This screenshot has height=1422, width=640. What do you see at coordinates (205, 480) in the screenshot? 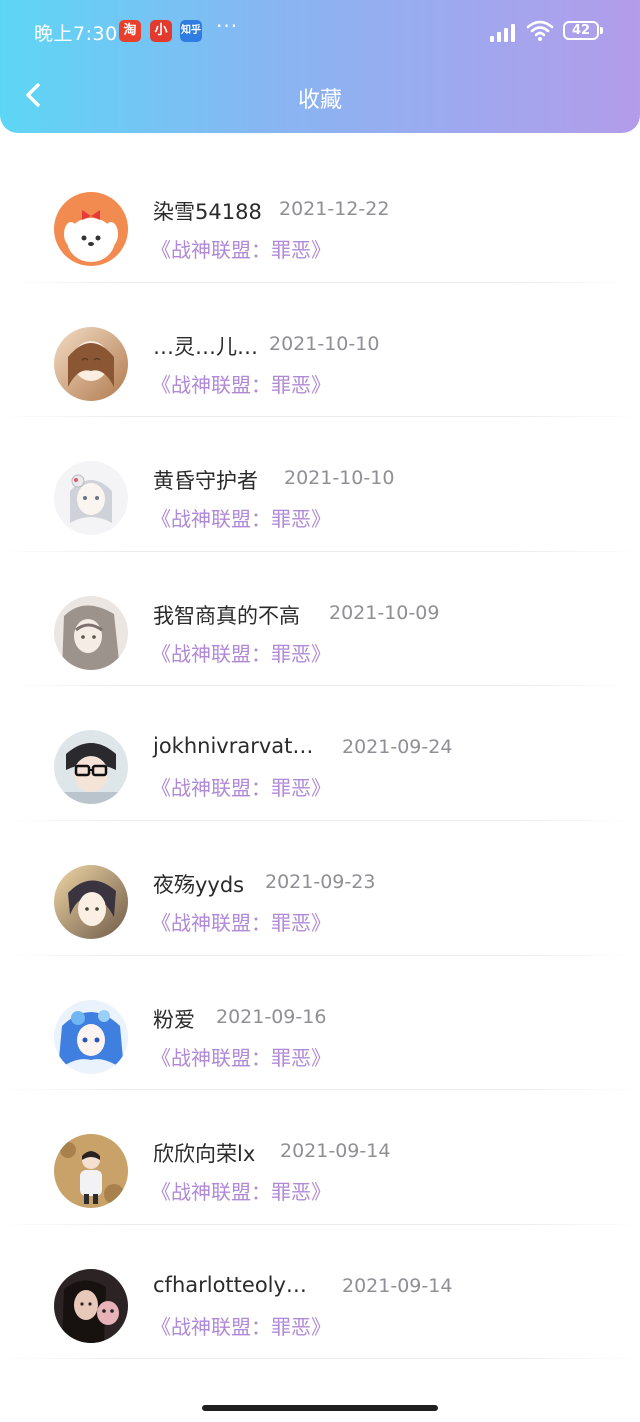
I see `user-name: 黄昏守护者` at bounding box center [205, 480].